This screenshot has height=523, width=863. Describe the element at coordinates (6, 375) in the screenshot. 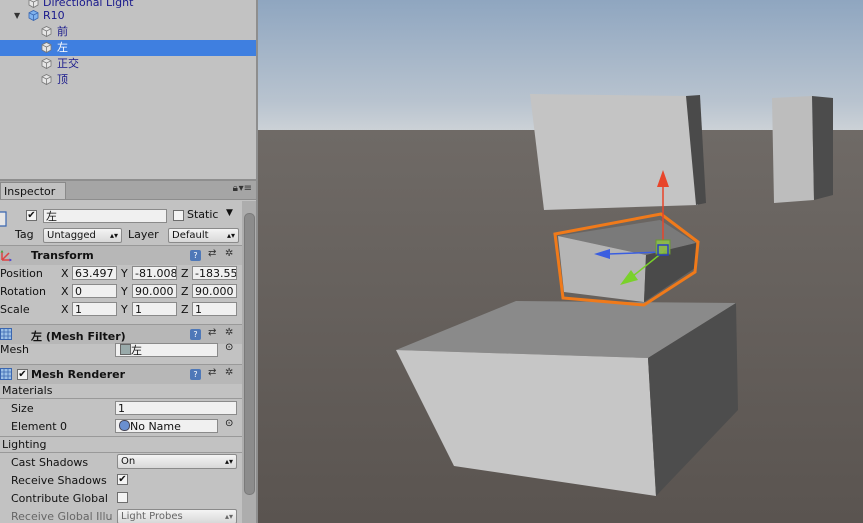

I see `mesh-renderer-icon` at that location.